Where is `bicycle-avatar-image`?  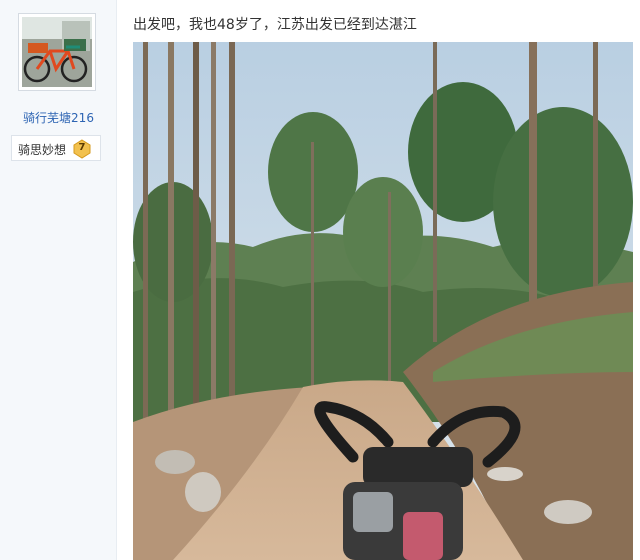
bicycle-avatar-image is located at coordinates (57, 52).